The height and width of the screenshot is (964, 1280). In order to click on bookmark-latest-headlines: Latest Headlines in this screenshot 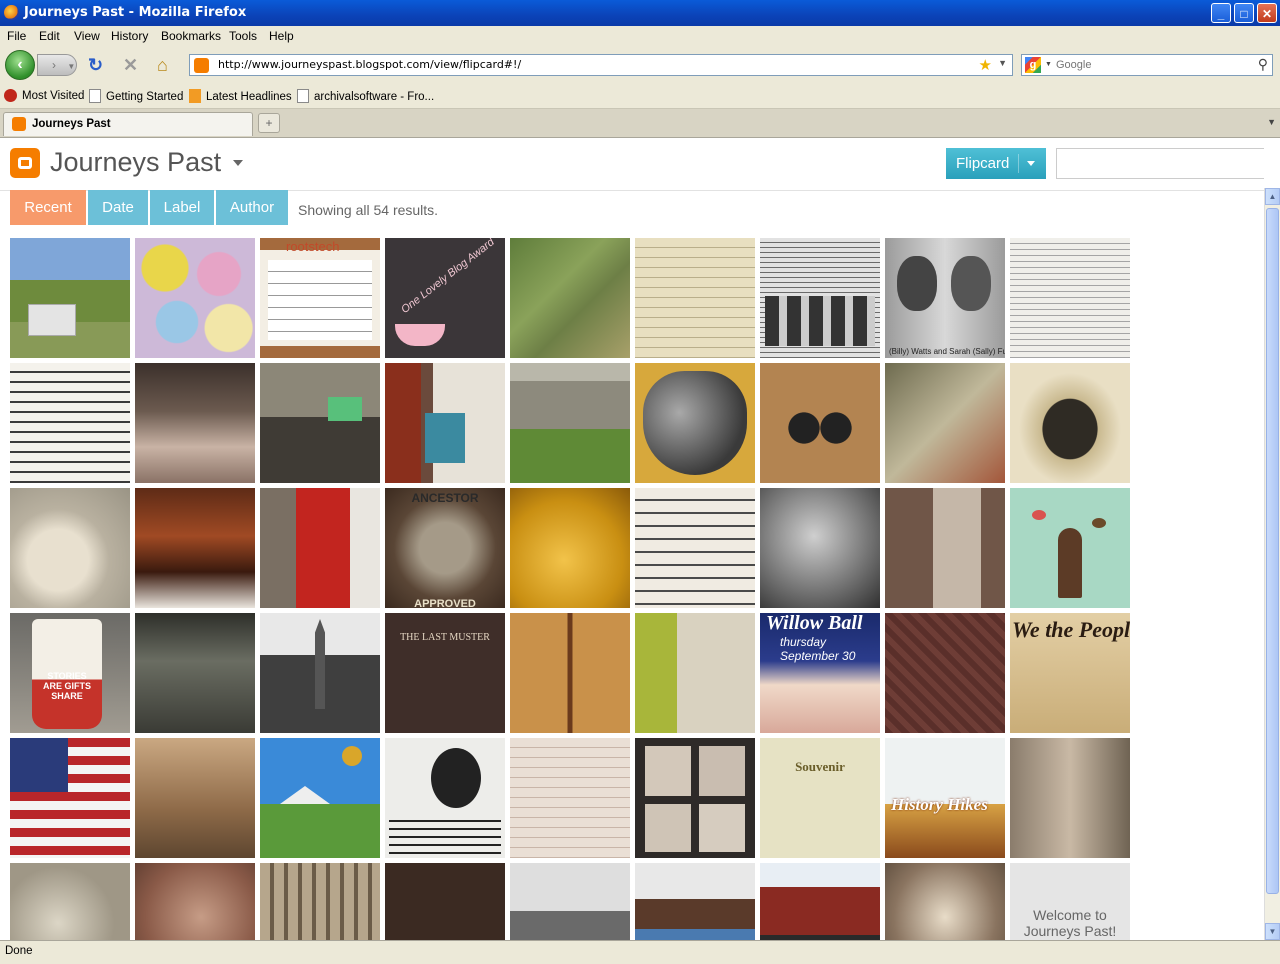, I will do `click(240, 96)`.